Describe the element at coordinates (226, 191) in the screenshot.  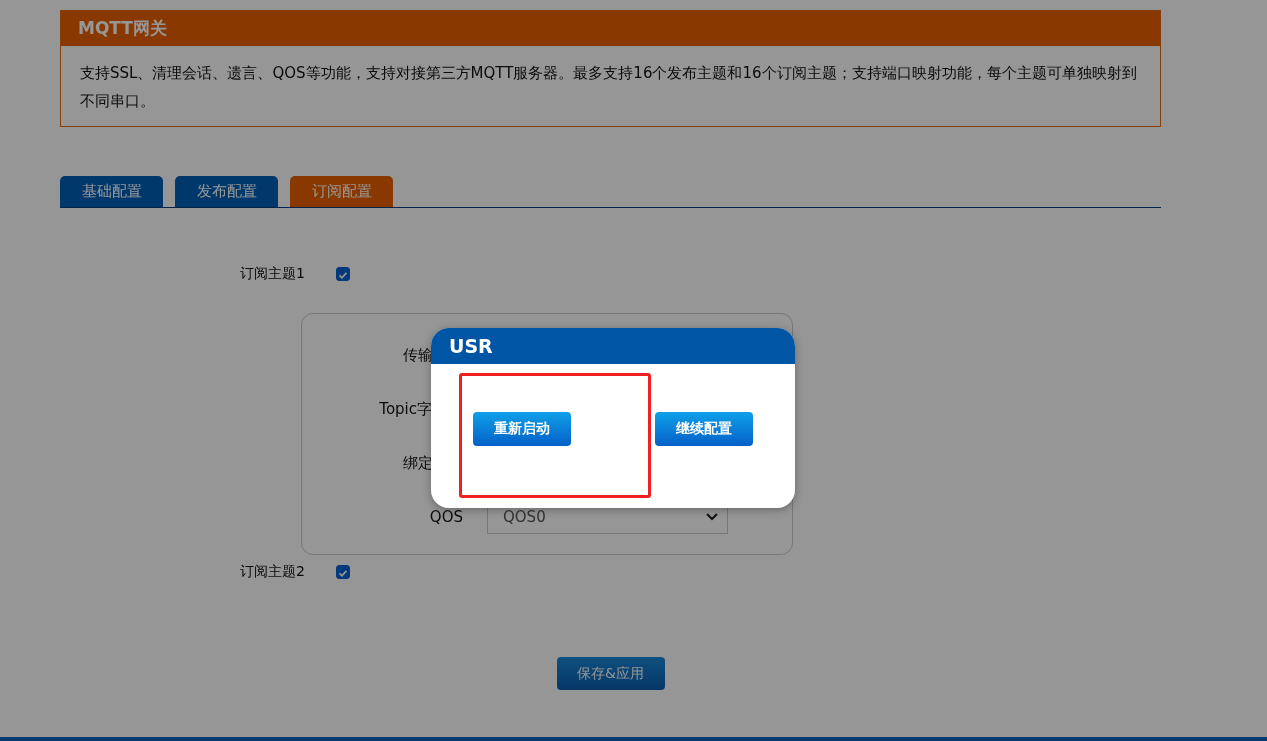
I see `tab: 发布配置` at that location.